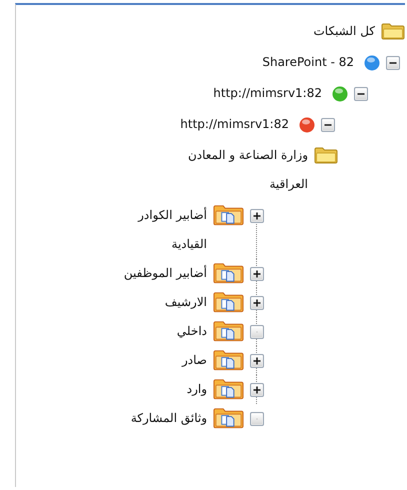 This screenshot has width=407, height=490. What do you see at coordinates (159, 230) in the screenshot?
I see `tree-item-label: أضابير الكوادر القيادية` at bounding box center [159, 230].